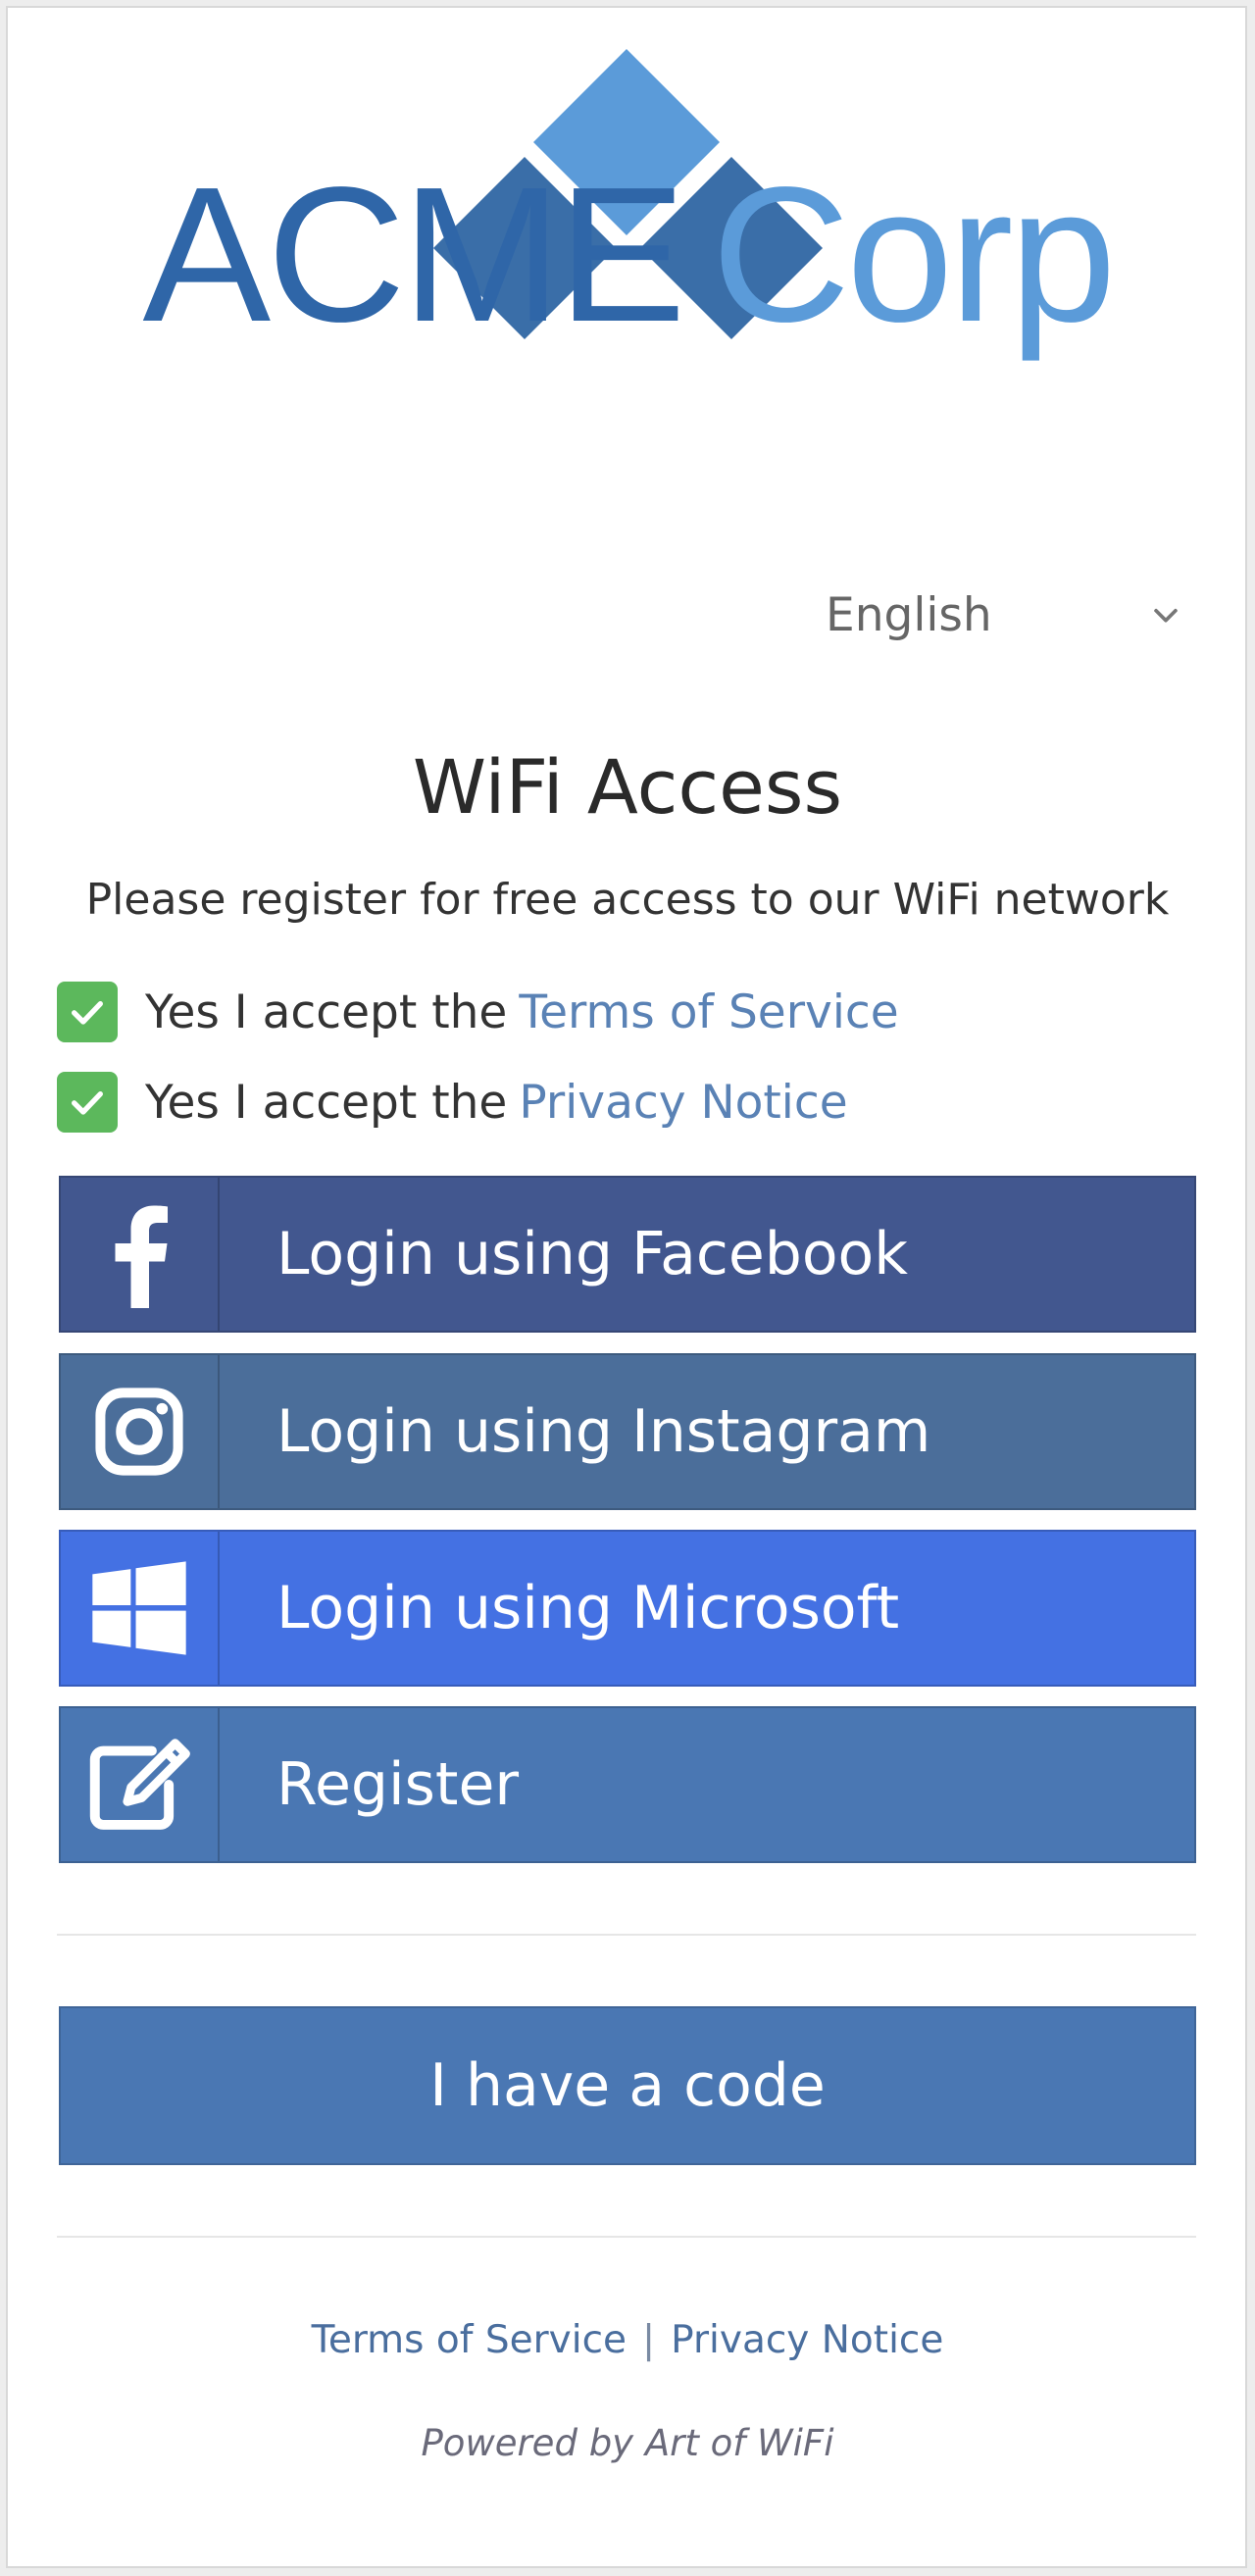  I want to click on footer-privacy-link: Privacy Notice, so click(807, 2340).